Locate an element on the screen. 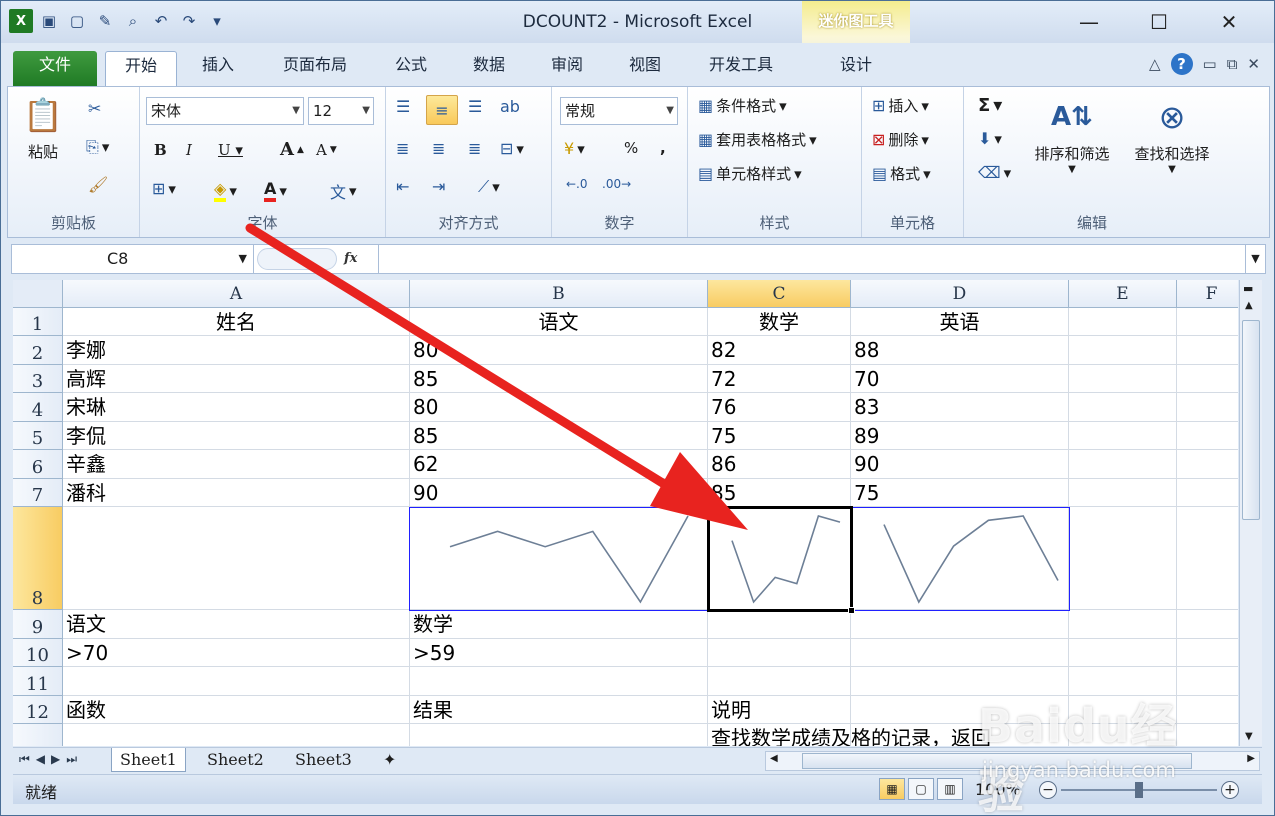 The height and width of the screenshot is (816, 1275). table-cell: 76 is located at coordinates (779, 407).